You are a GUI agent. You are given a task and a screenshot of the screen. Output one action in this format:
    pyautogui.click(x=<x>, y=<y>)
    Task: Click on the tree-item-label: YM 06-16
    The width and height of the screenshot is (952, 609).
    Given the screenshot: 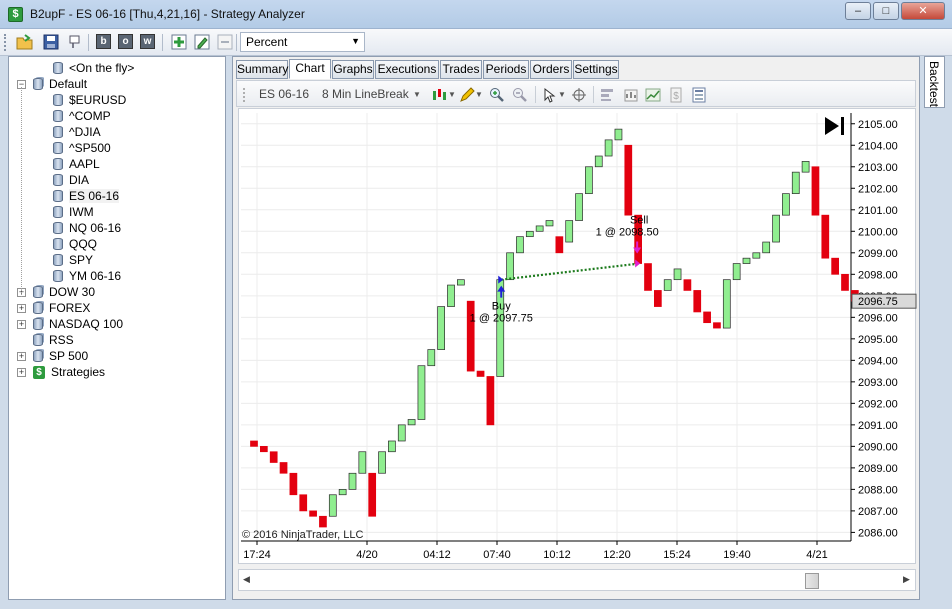 What is the action you would take?
    pyautogui.click(x=95, y=276)
    